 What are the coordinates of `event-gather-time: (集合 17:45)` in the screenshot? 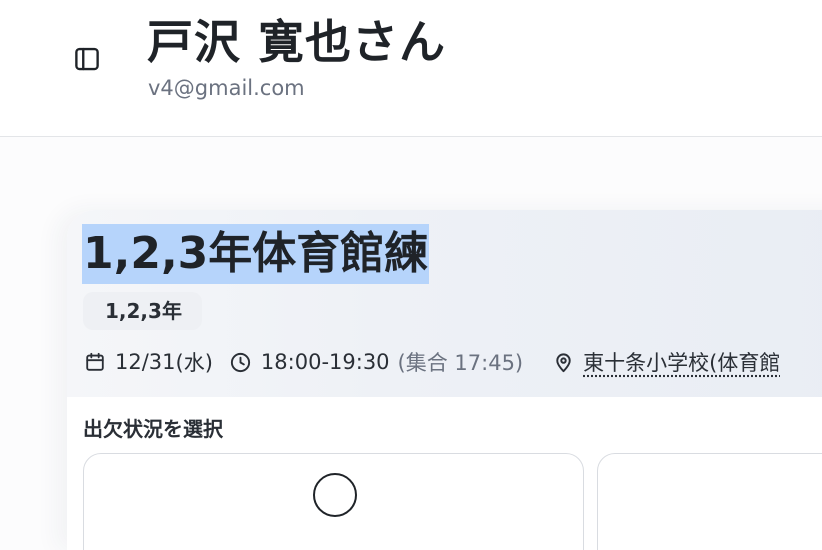 It's located at (461, 362).